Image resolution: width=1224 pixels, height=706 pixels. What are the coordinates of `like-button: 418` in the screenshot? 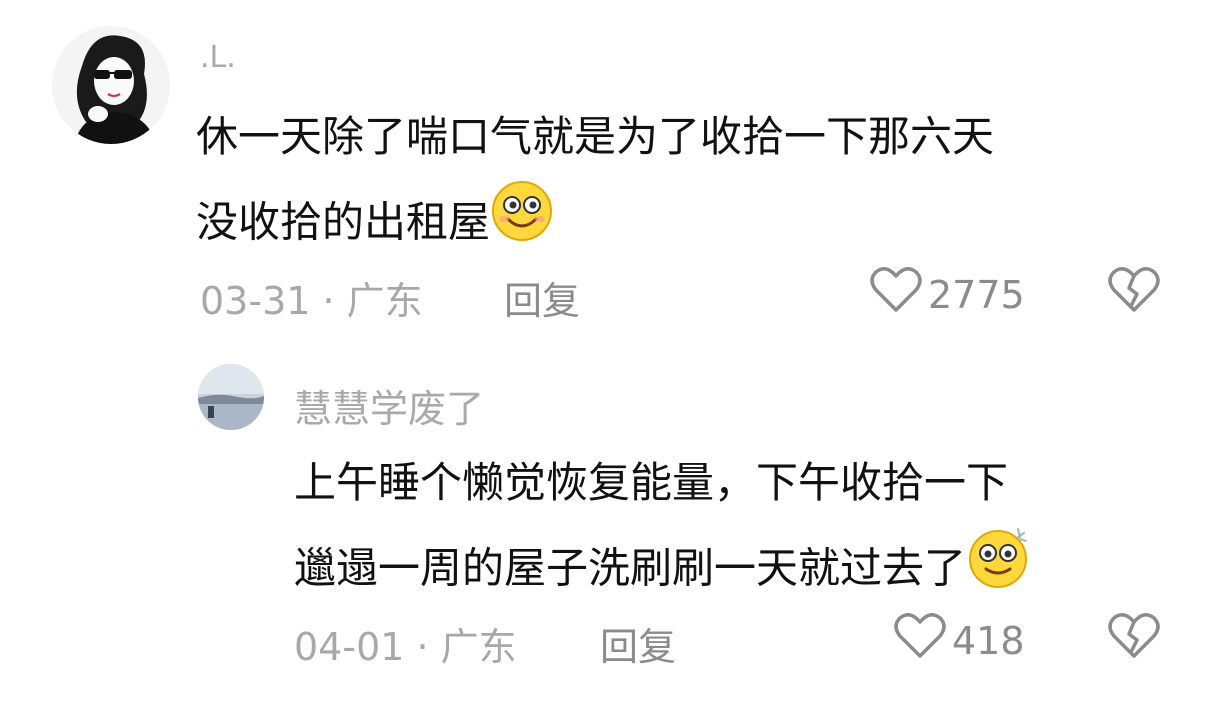 It's located at (959, 640).